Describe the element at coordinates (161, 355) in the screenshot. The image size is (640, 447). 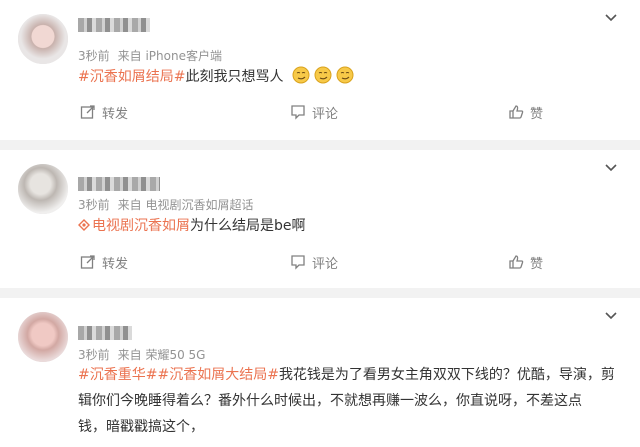
I see `post-source: 来自 荣耀50 5G` at that location.